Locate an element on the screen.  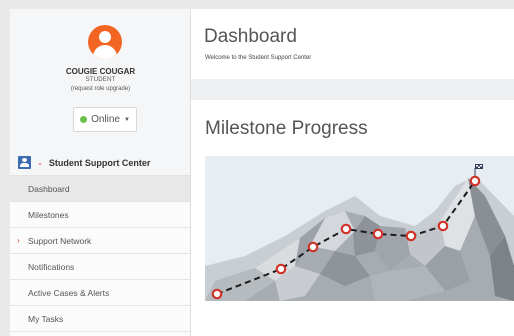
page-subtitle: Welcome to the Student Support Center is located at coordinates (258, 58).